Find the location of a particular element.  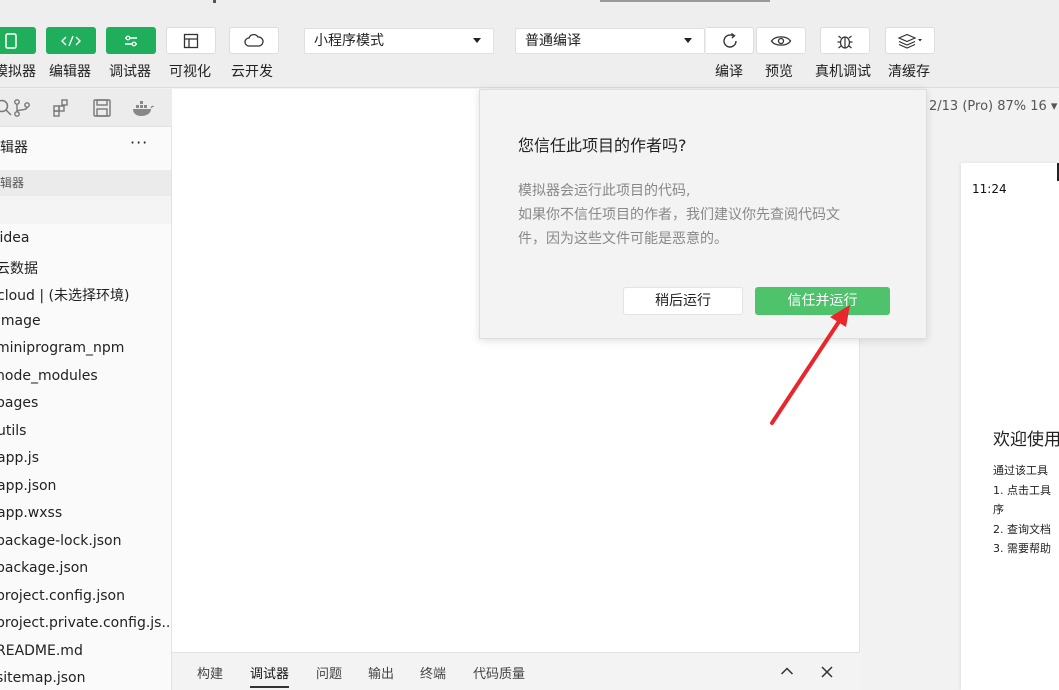

tab-problems: 问题 is located at coordinates (329, 672).